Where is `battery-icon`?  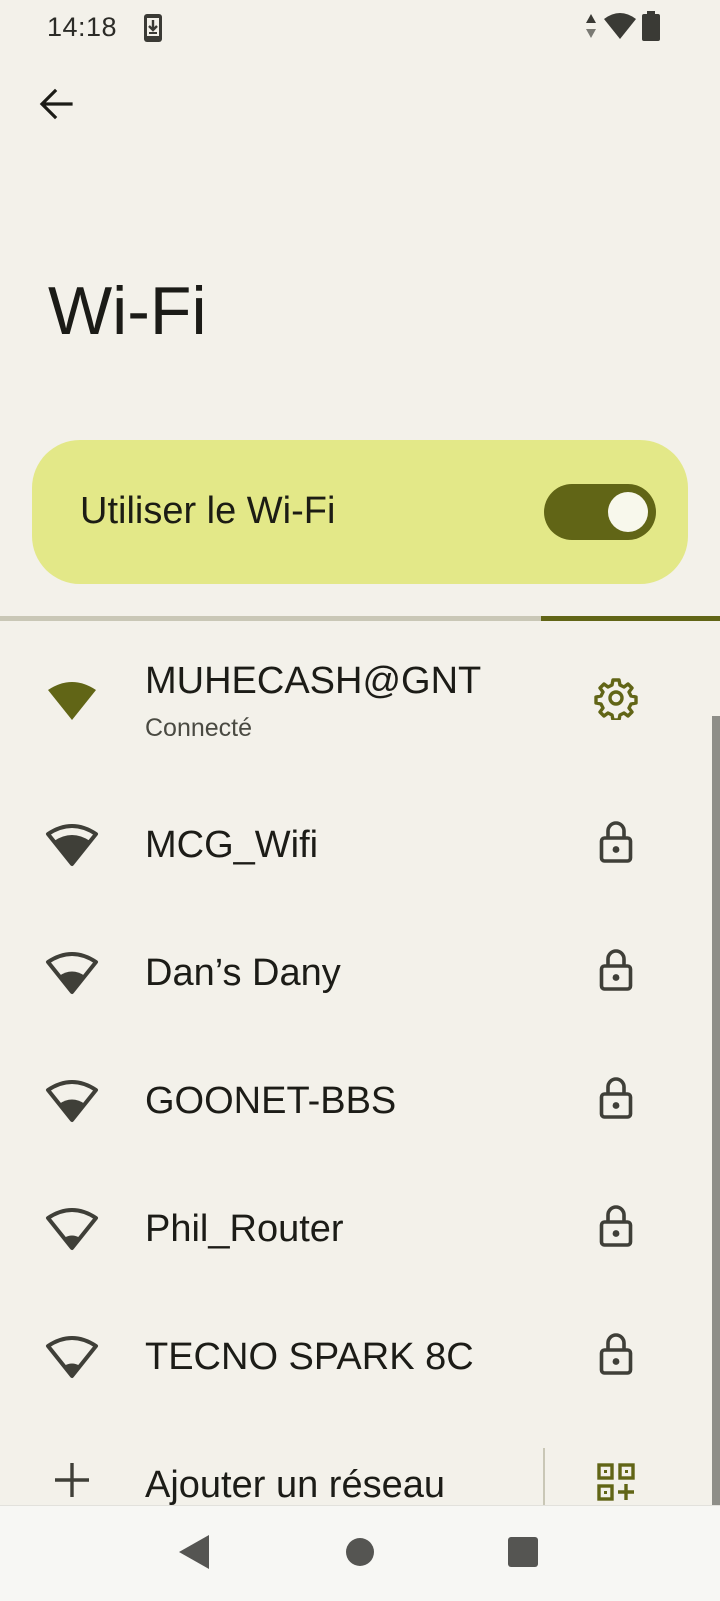 battery-icon is located at coordinates (651, 28).